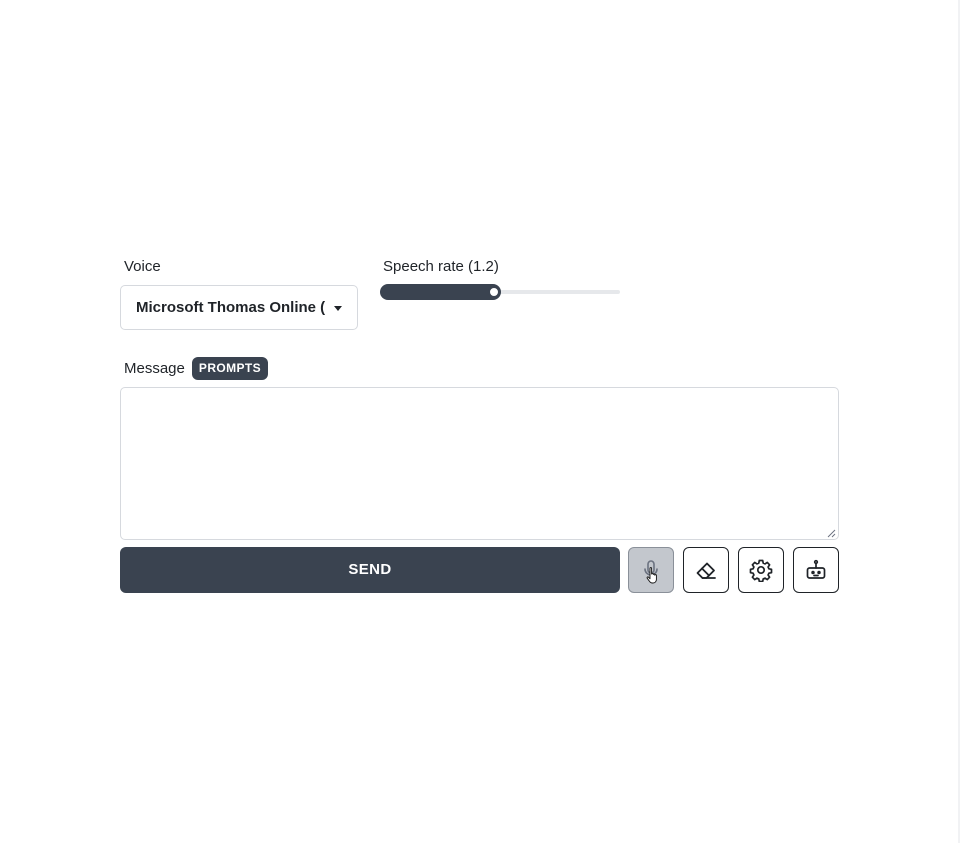  I want to click on prompts-button: PROMPTS, so click(230, 368).